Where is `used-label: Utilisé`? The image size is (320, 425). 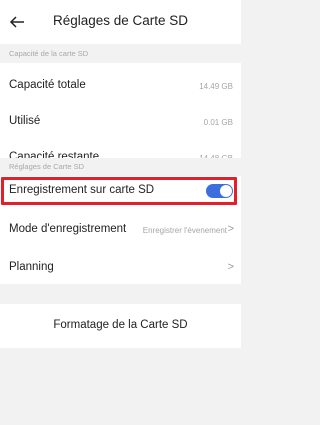 used-label: Utilisé is located at coordinates (25, 121).